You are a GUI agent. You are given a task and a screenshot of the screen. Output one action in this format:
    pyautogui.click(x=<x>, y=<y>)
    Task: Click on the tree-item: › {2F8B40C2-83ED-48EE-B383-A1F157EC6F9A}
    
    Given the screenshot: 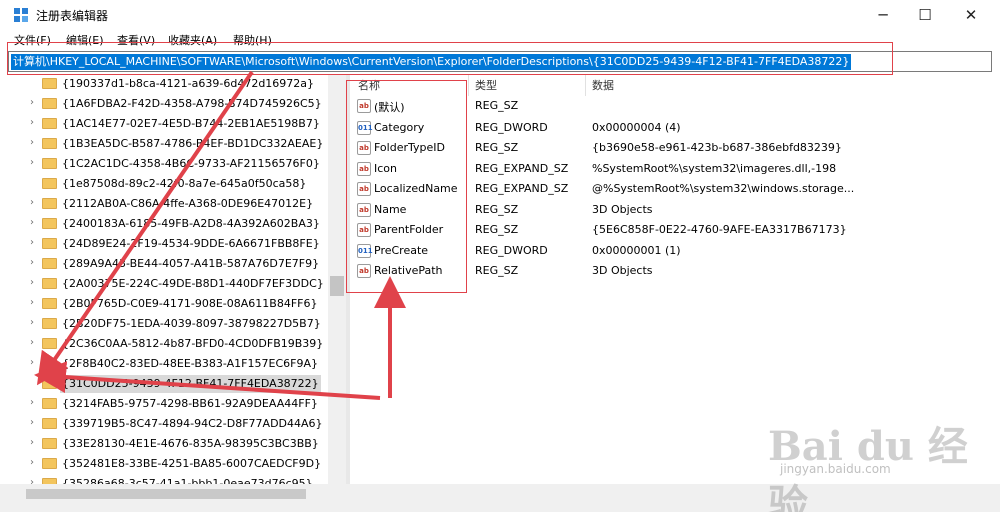 What is the action you would take?
    pyautogui.click(x=168, y=364)
    